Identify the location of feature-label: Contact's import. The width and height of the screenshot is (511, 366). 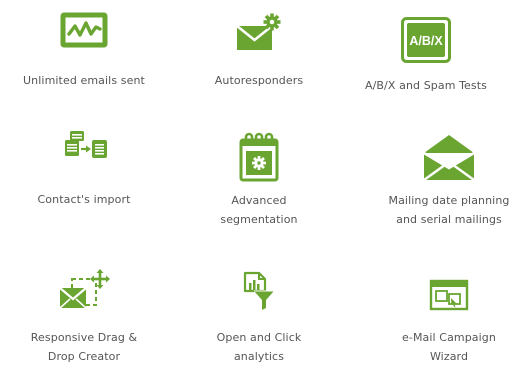
(84, 199).